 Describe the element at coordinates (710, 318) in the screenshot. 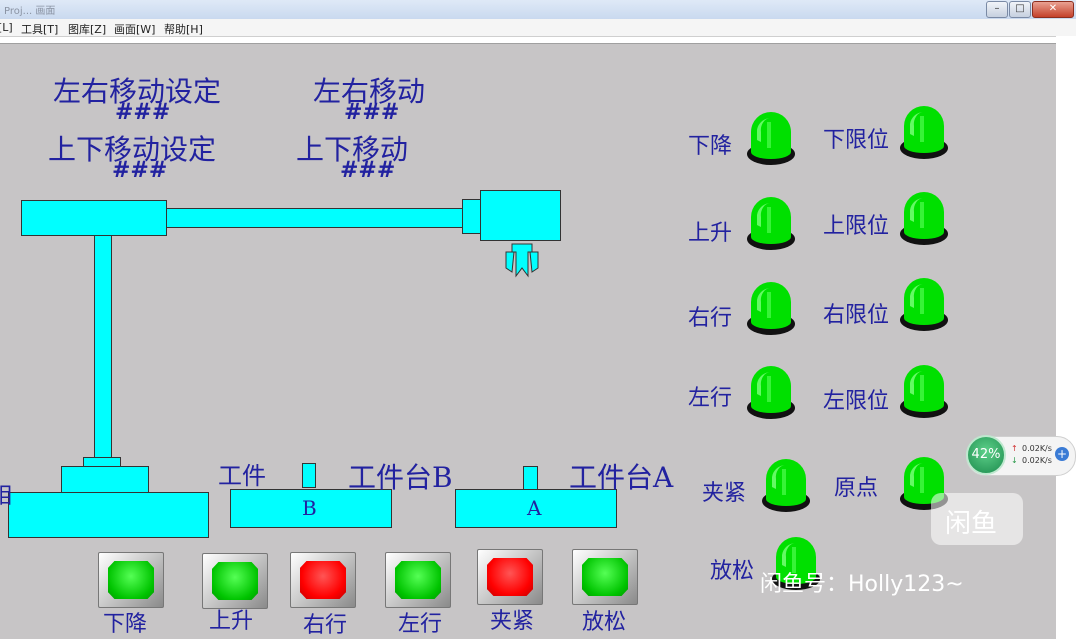

I see `lamp-move-right-label: 右行` at that location.